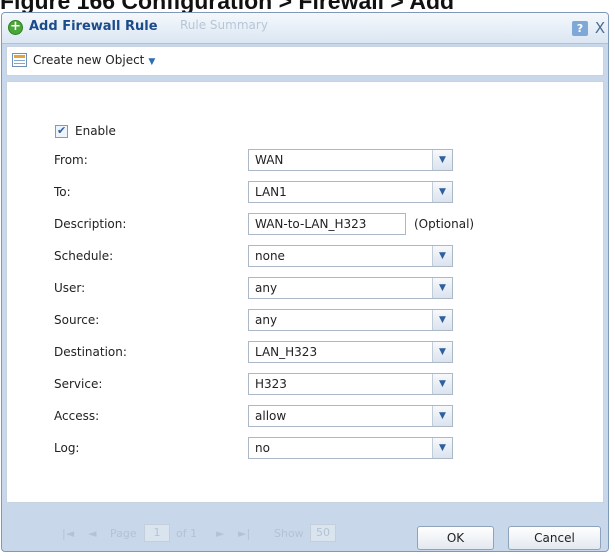 This screenshot has height=556, width=615. Describe the element at coordinates (187, 533) in the screenshot. I see `page-count: of 1` at that location.